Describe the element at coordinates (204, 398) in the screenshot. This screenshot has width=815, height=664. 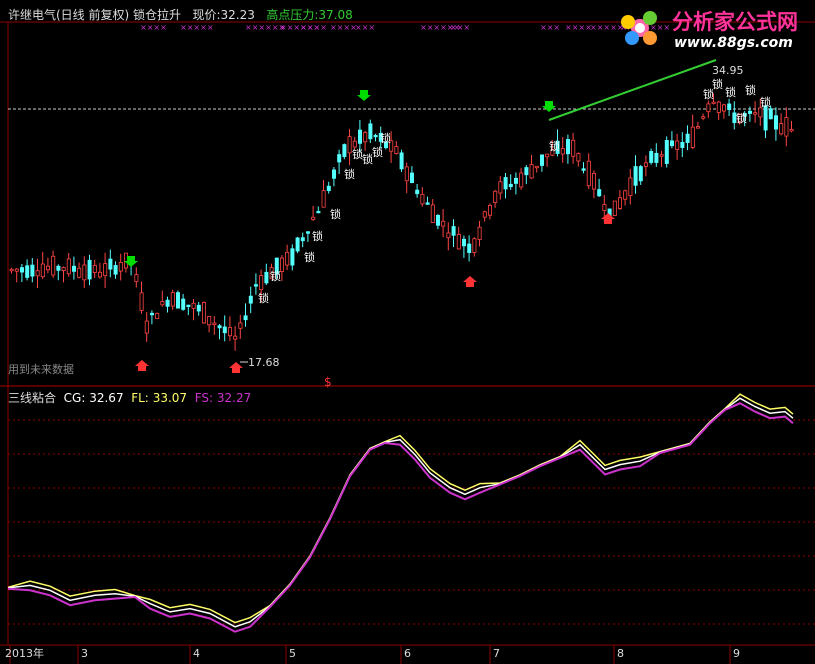
I see `fs-label: FS:` at that location.